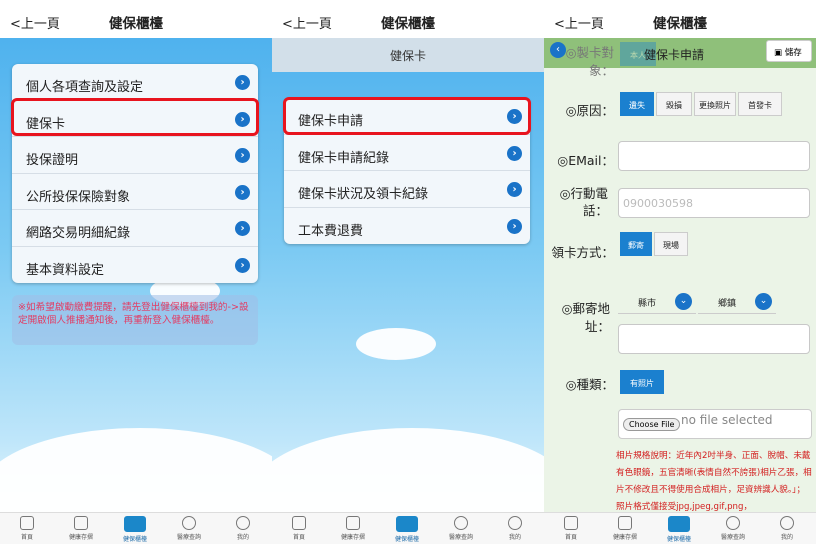 The height and width of the screenshot is (544, 816). What do you see at coordinates (135, 192) in the screenshot?
I see `menu-item-public-insured: 公所投保保險對象 ›` at bounding box center [135, 192].